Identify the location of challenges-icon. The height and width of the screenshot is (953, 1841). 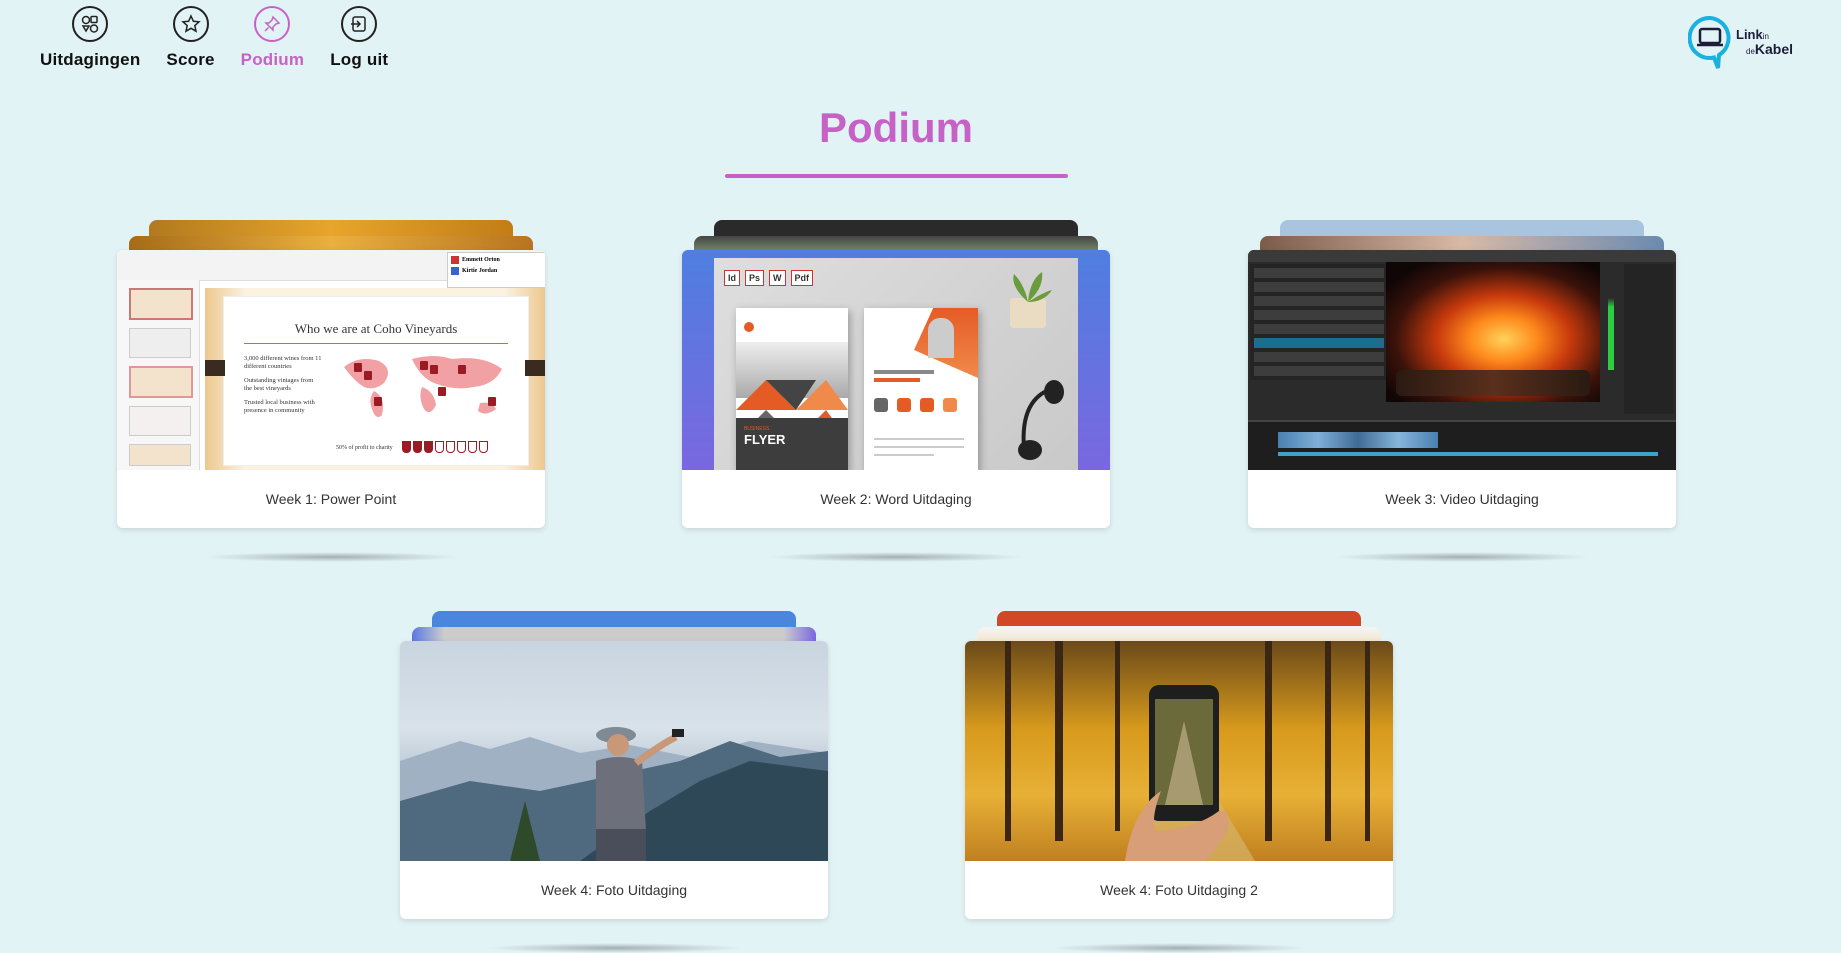
(90, 24).